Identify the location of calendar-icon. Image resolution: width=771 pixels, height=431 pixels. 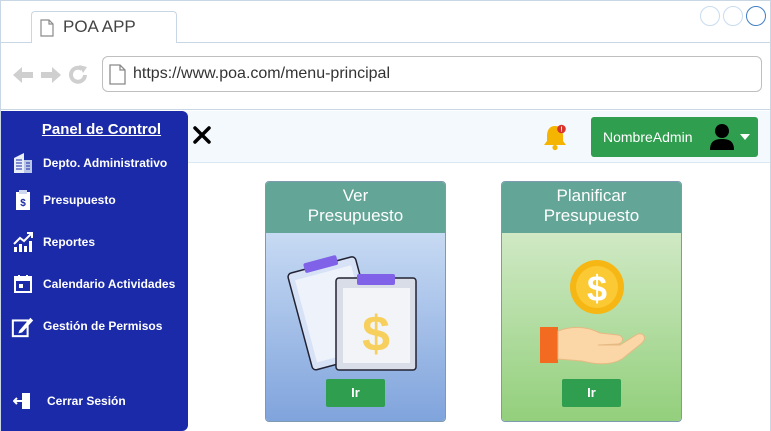
(23, 284).